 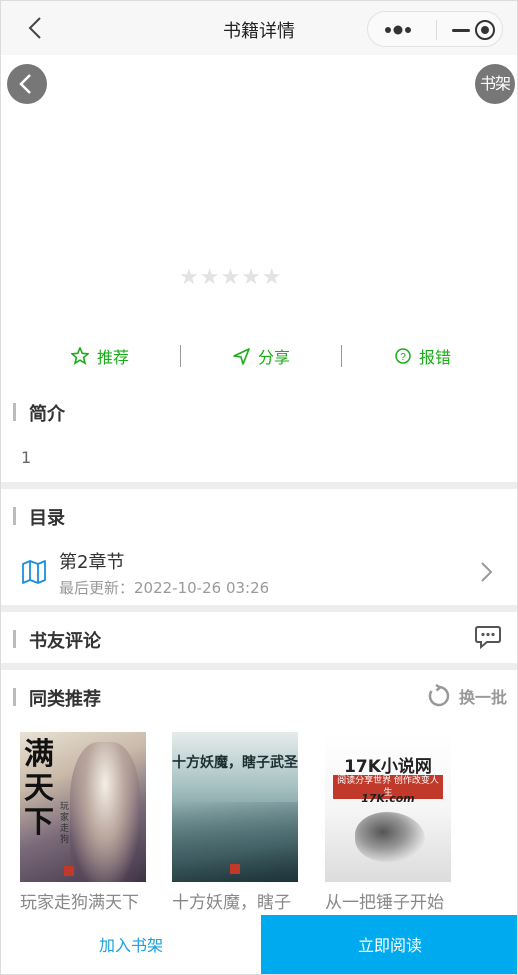 I want to click on close-target-icon, so click(x=485, y=30).